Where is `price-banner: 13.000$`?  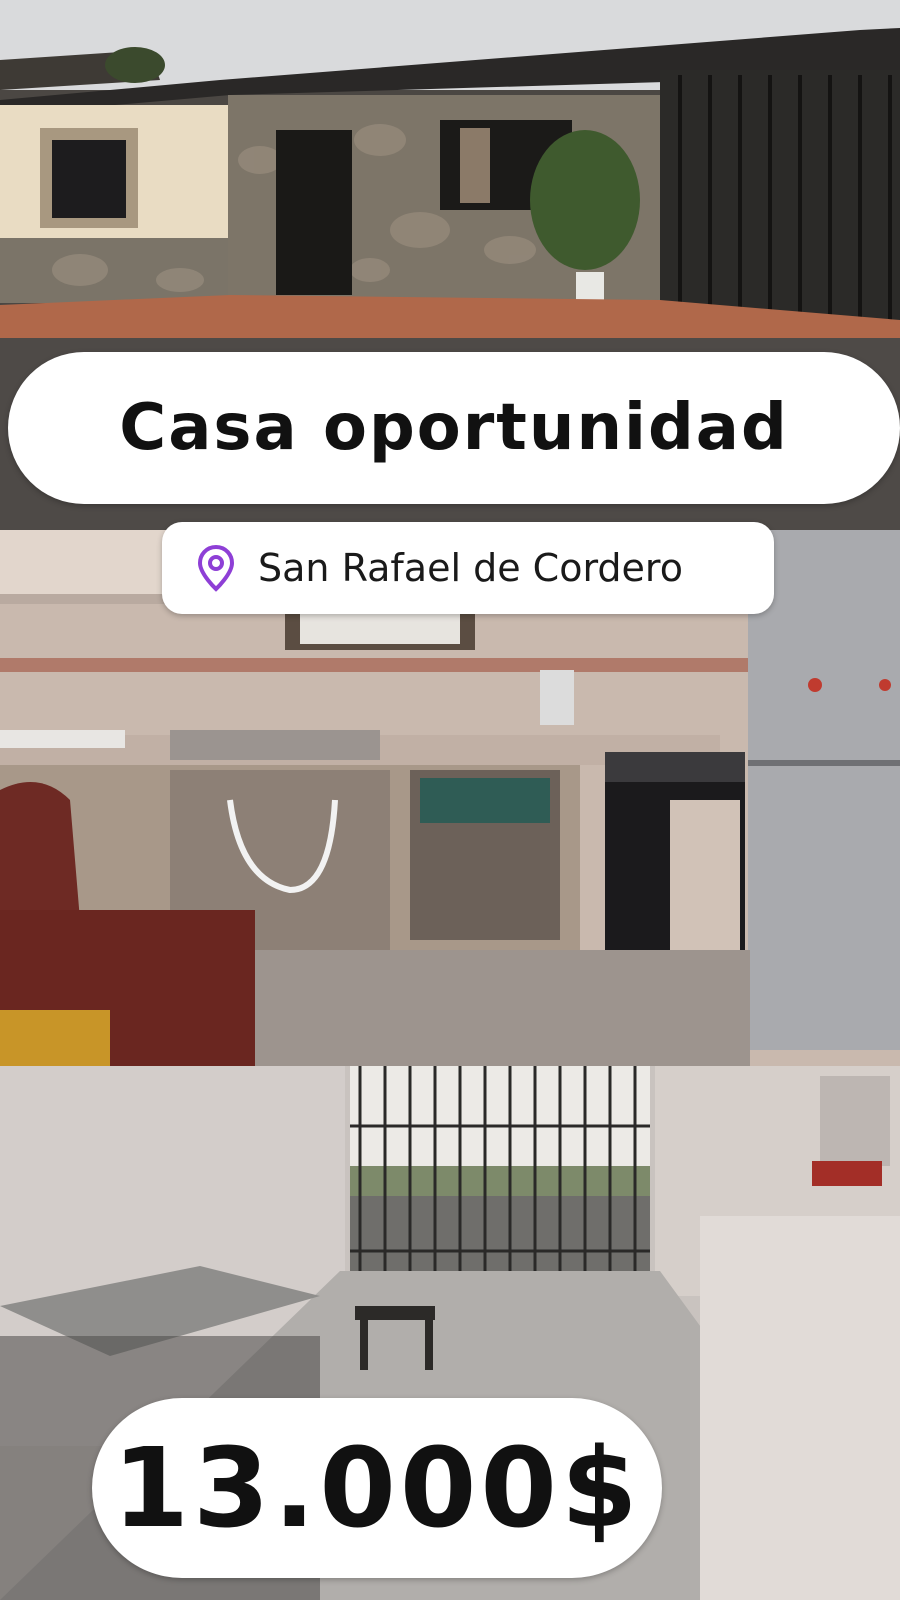
price-banner: 13.000$ is located at coordinates (377, 1488).